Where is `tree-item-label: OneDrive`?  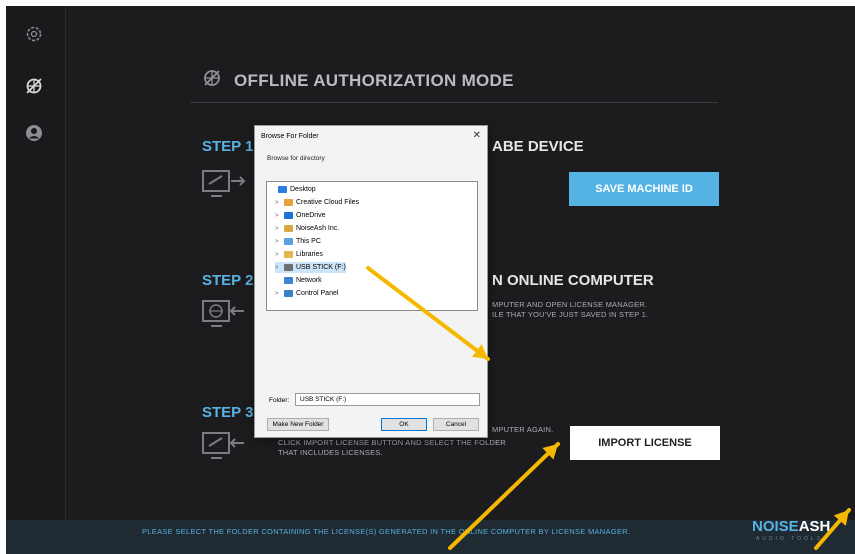 tree-item-label: OneDrive is located at coordinates (311, 215).